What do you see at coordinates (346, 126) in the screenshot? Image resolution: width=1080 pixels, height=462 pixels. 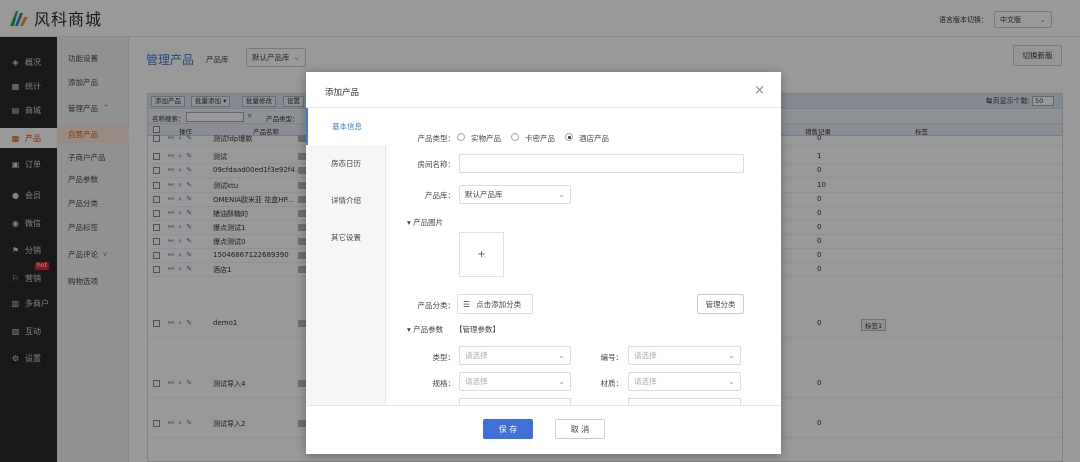 I see `tab-basic-info: 基本信息` at bounding box center [346, 126].